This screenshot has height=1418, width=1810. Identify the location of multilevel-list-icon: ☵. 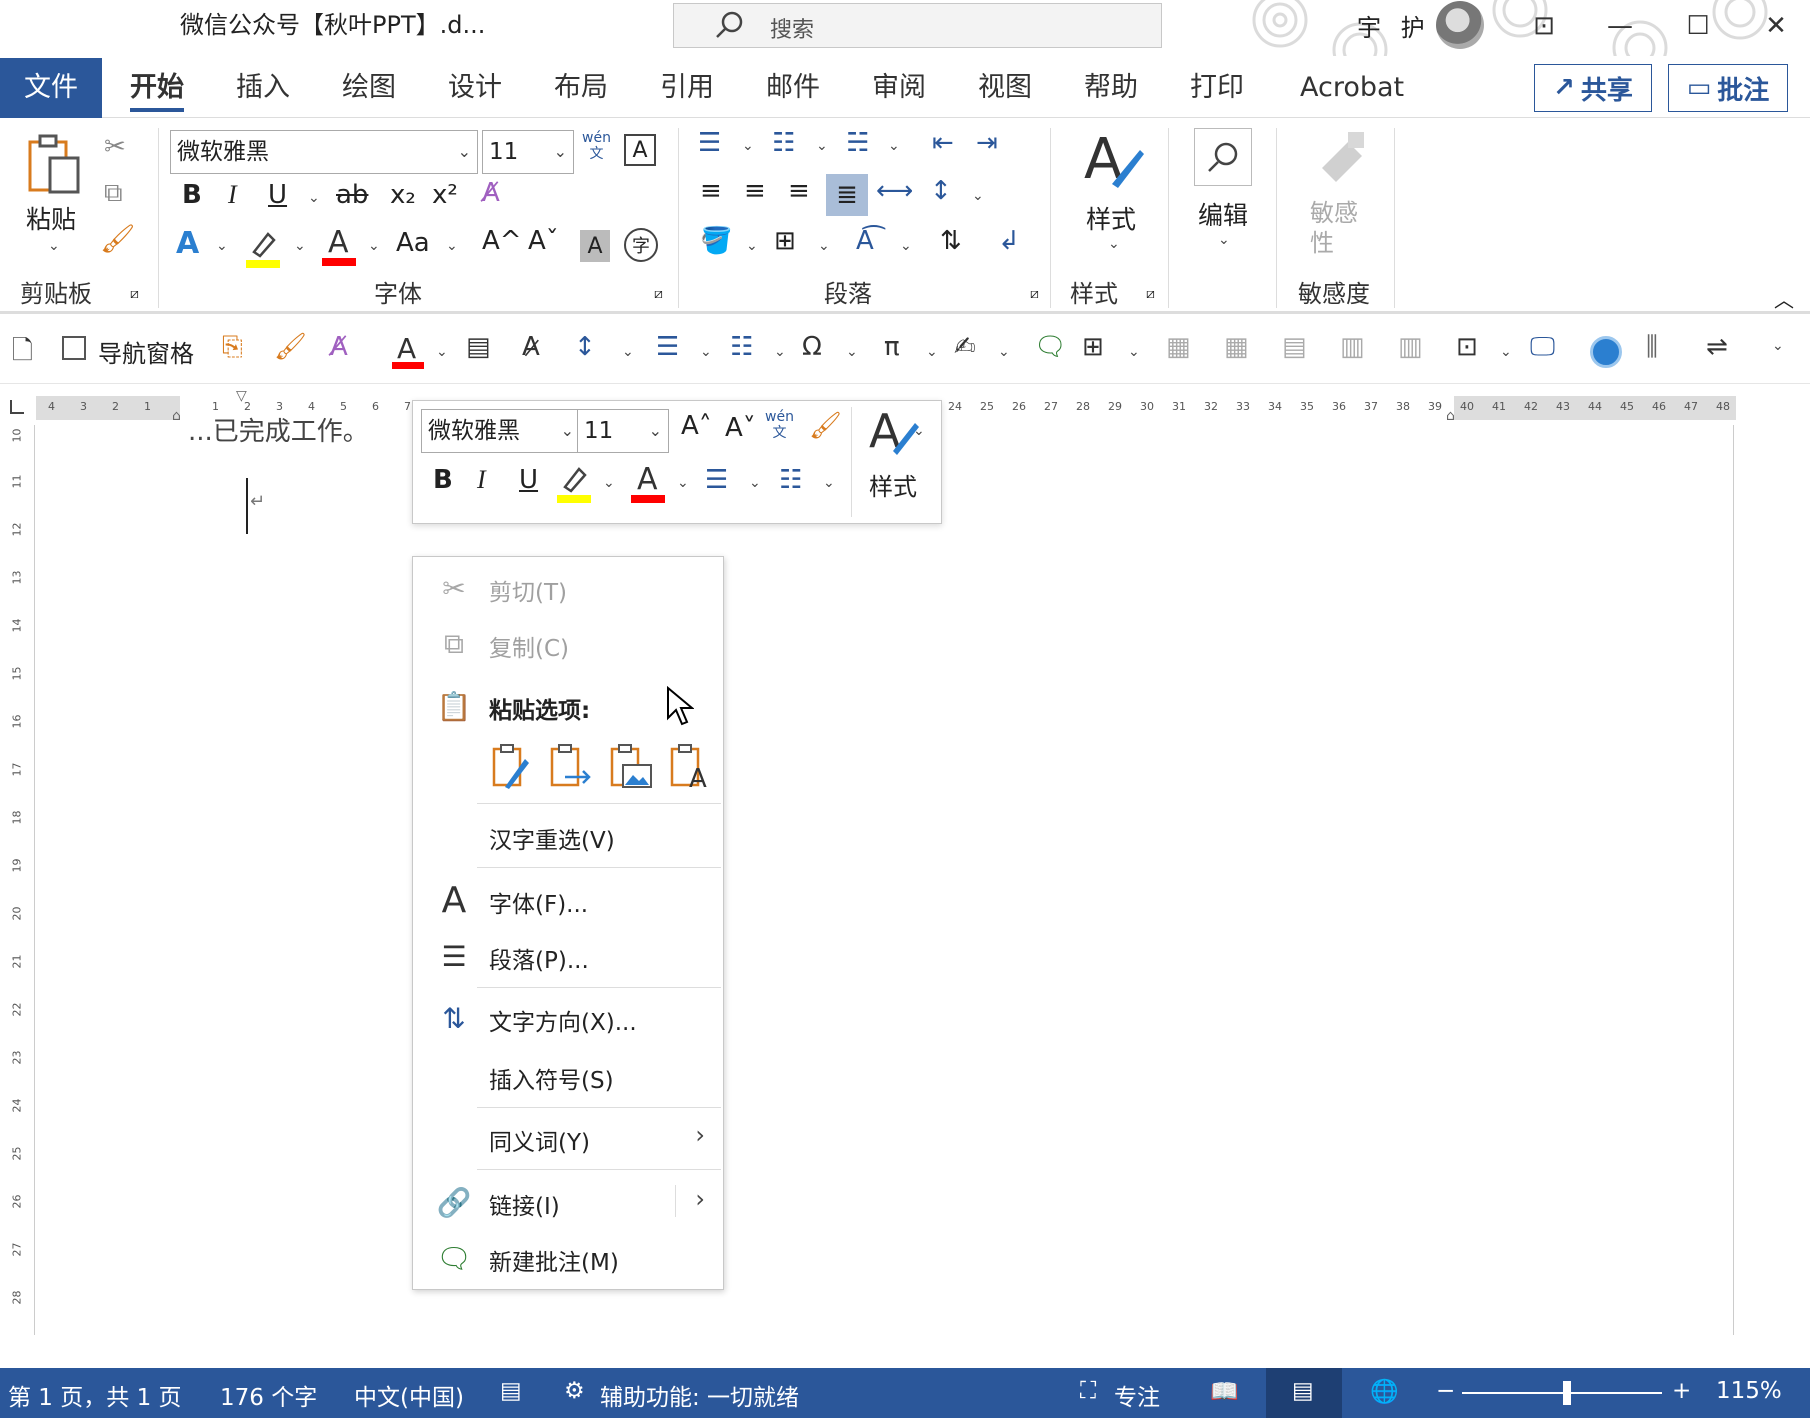
(857, 148).